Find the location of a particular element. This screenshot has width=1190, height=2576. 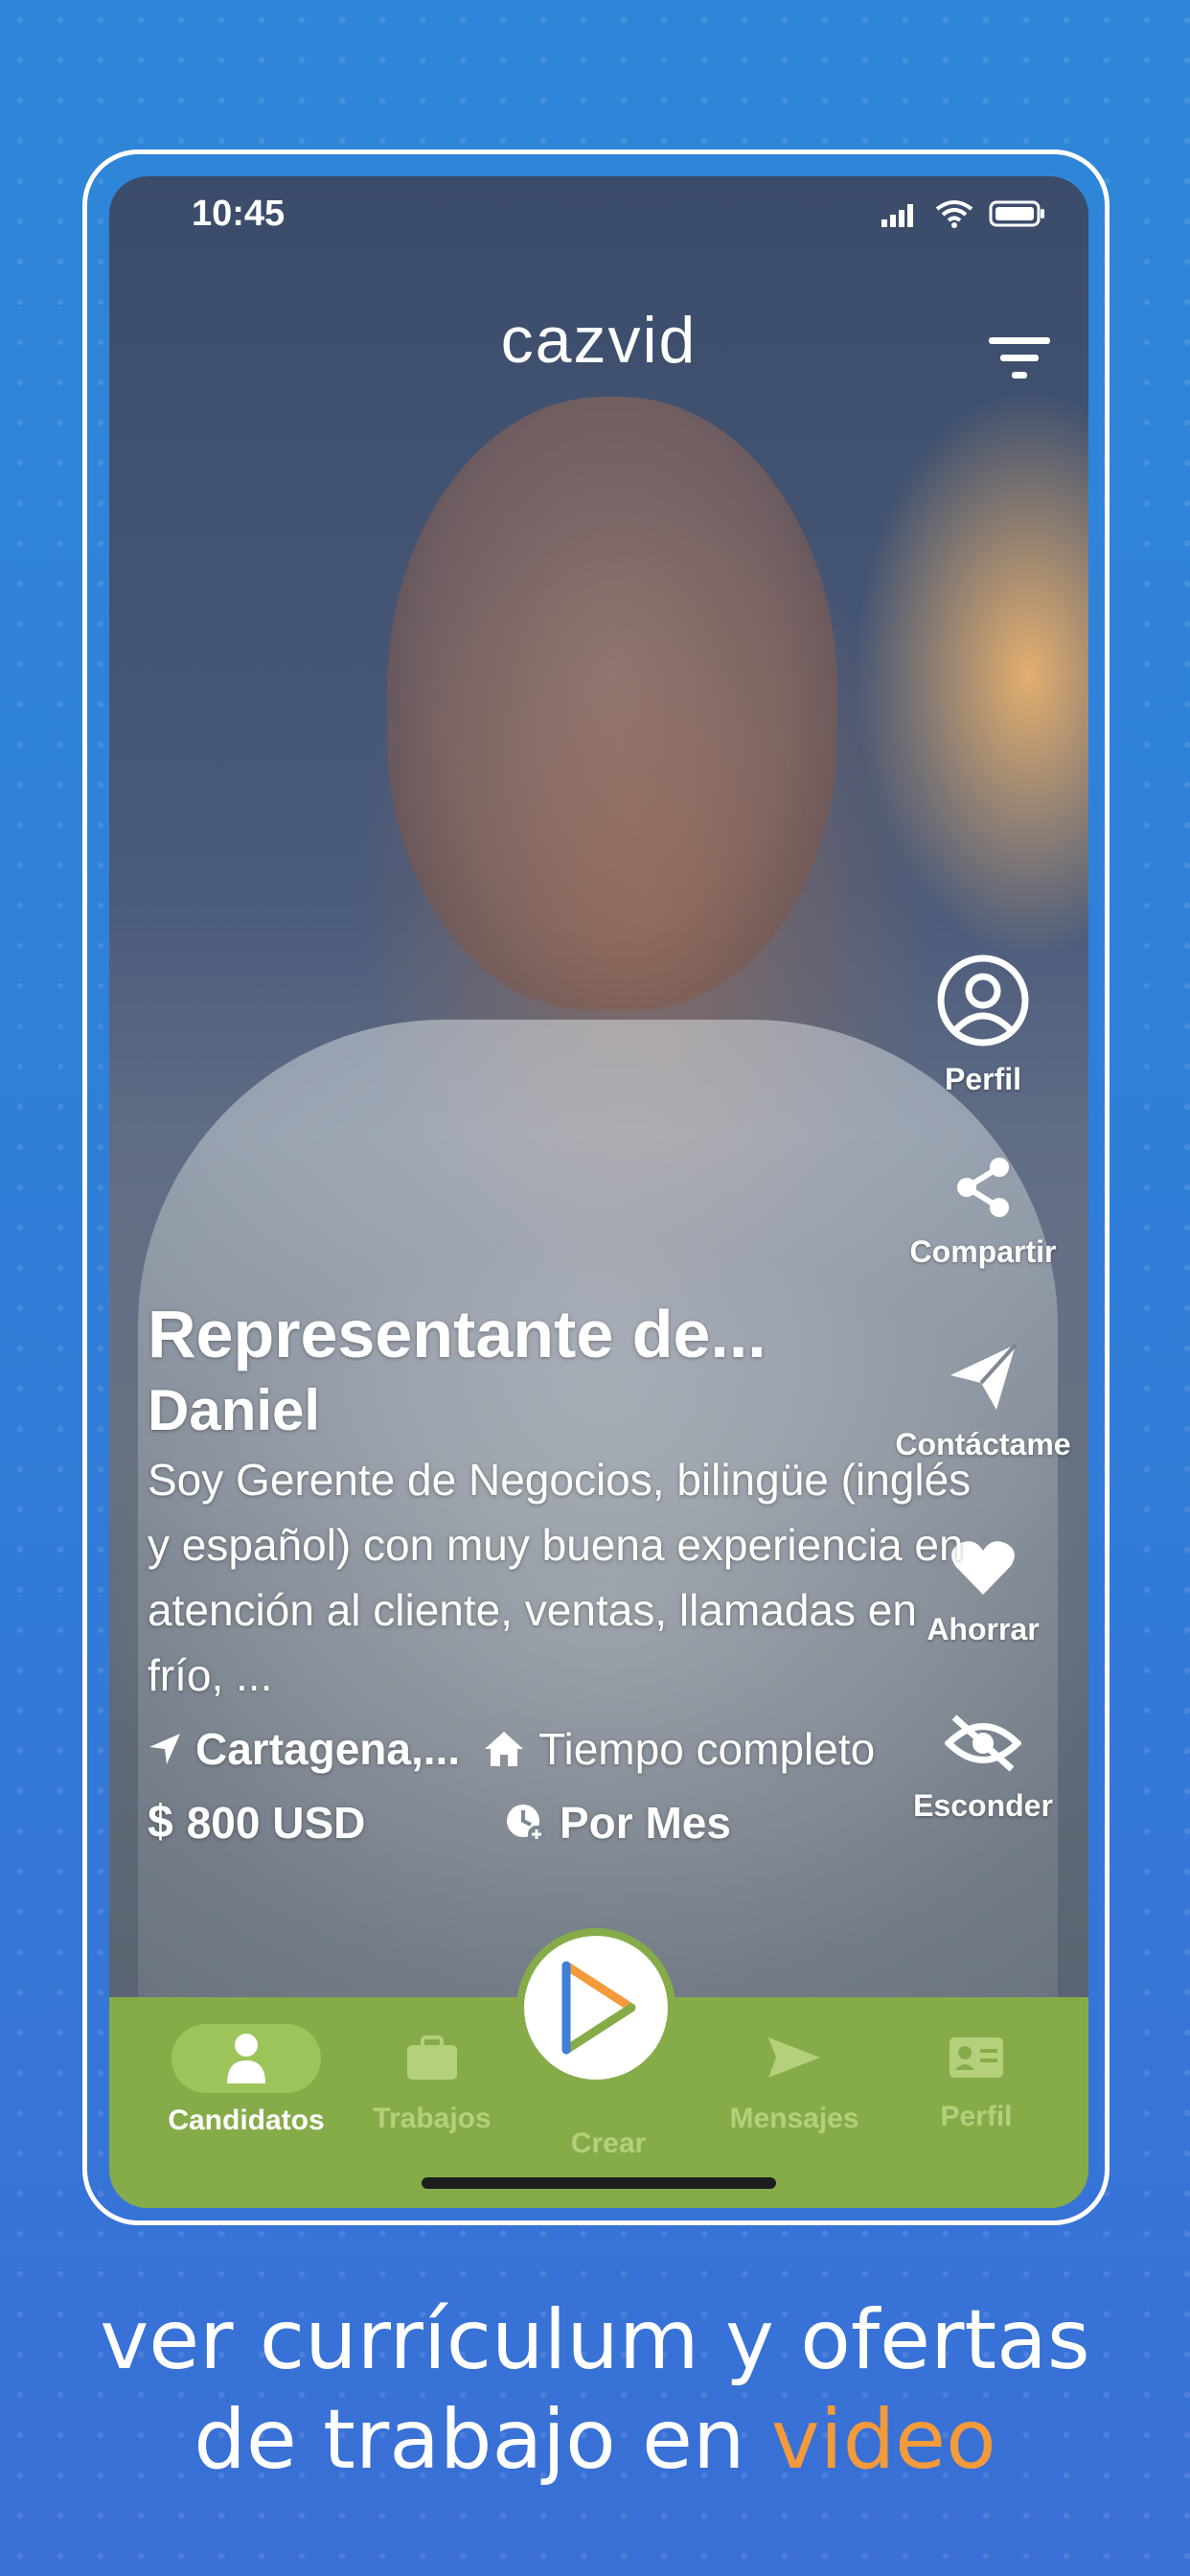

status-time: 10:45 is located at coordinates (239, 214).